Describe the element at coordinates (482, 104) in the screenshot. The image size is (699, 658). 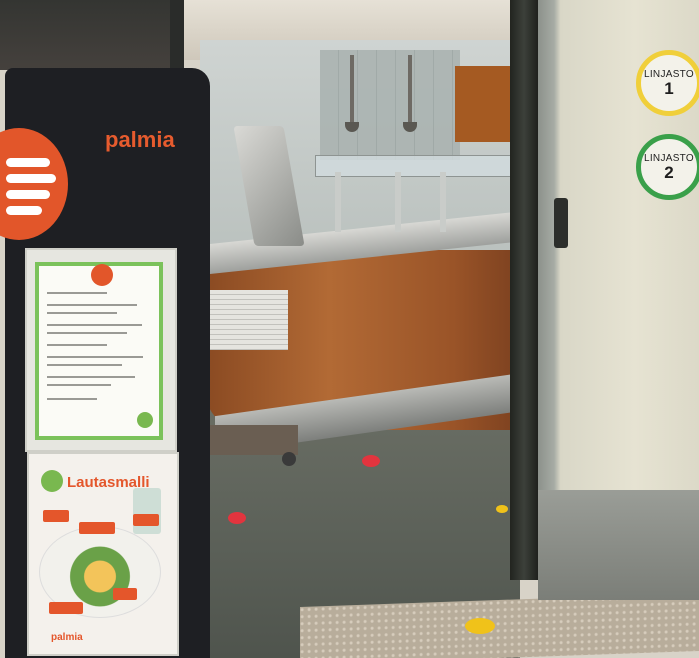
I see `wood-panel` at that location.